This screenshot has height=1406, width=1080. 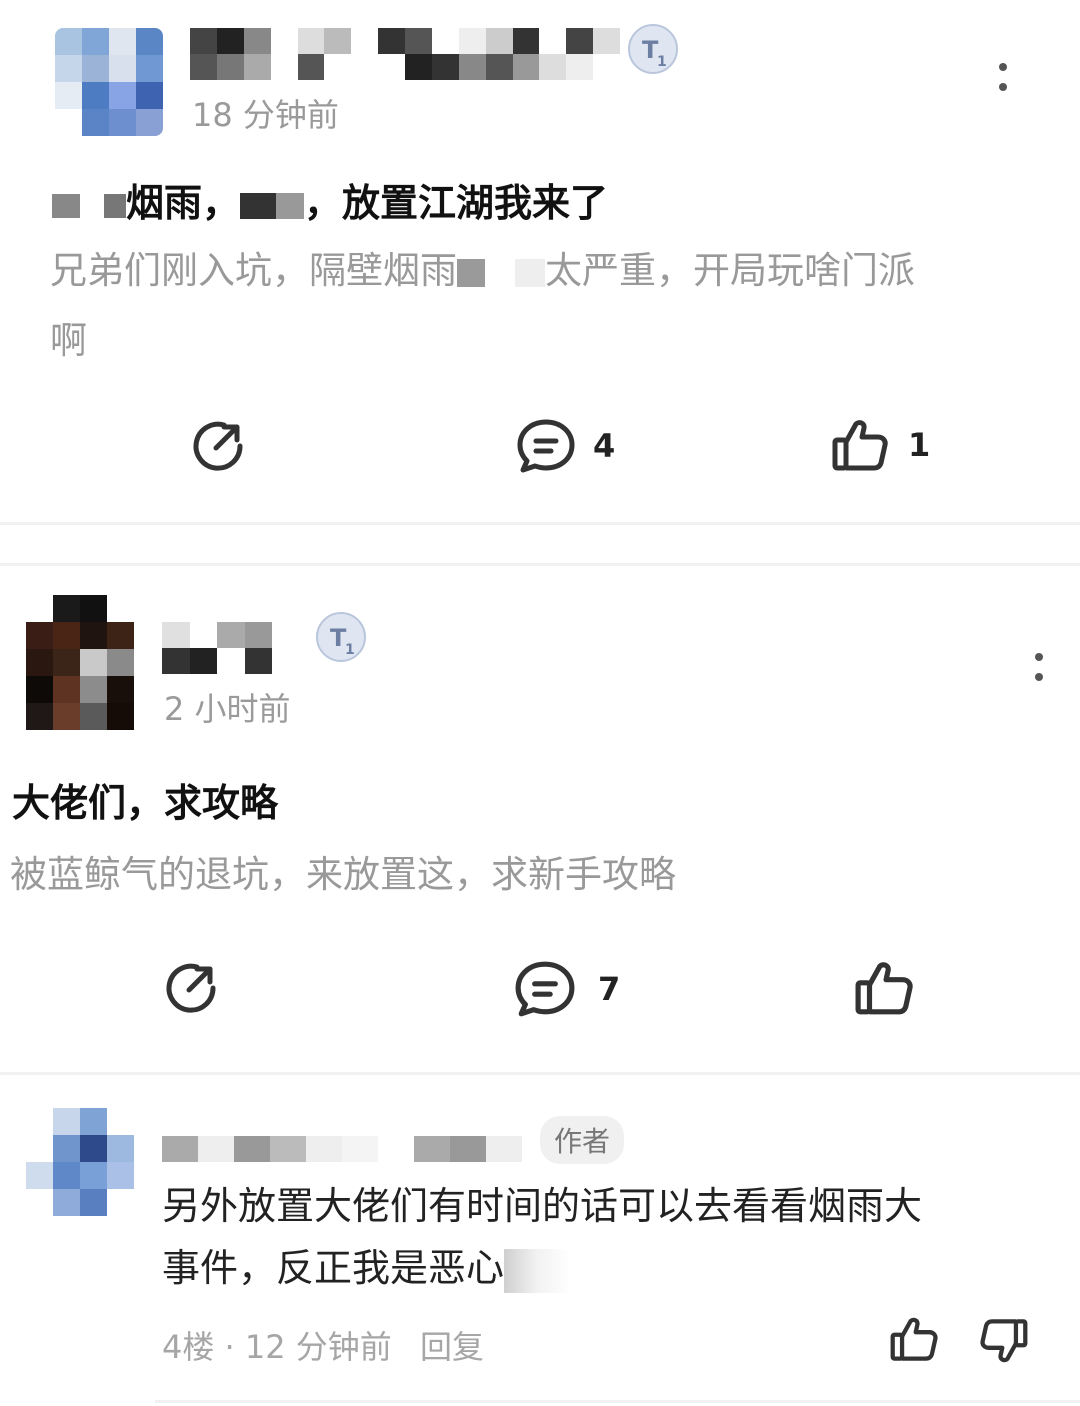 I want to click on reply-line1: 另外放置大佬们有时间的话可以去看看烟雨大, so click(x=542, y=1206).